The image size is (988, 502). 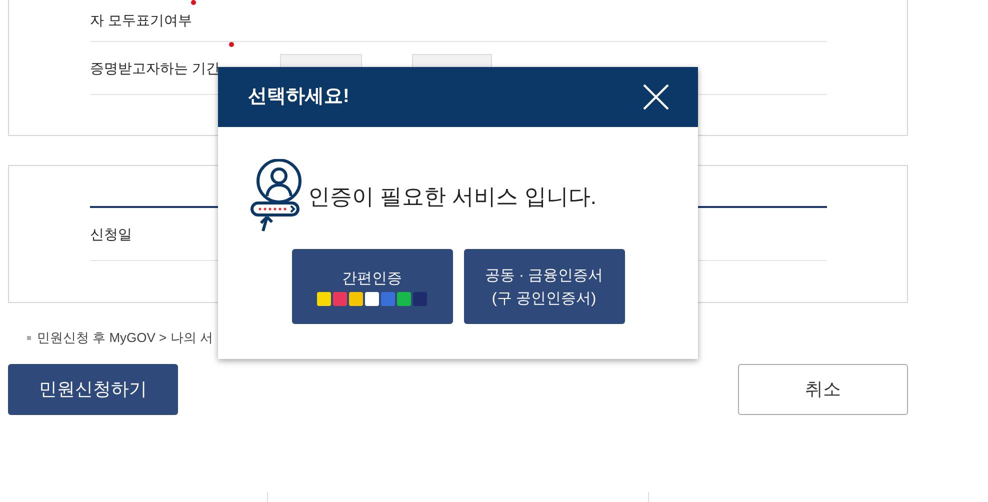 I want to click on close-icon, so click(x=656, y=97).